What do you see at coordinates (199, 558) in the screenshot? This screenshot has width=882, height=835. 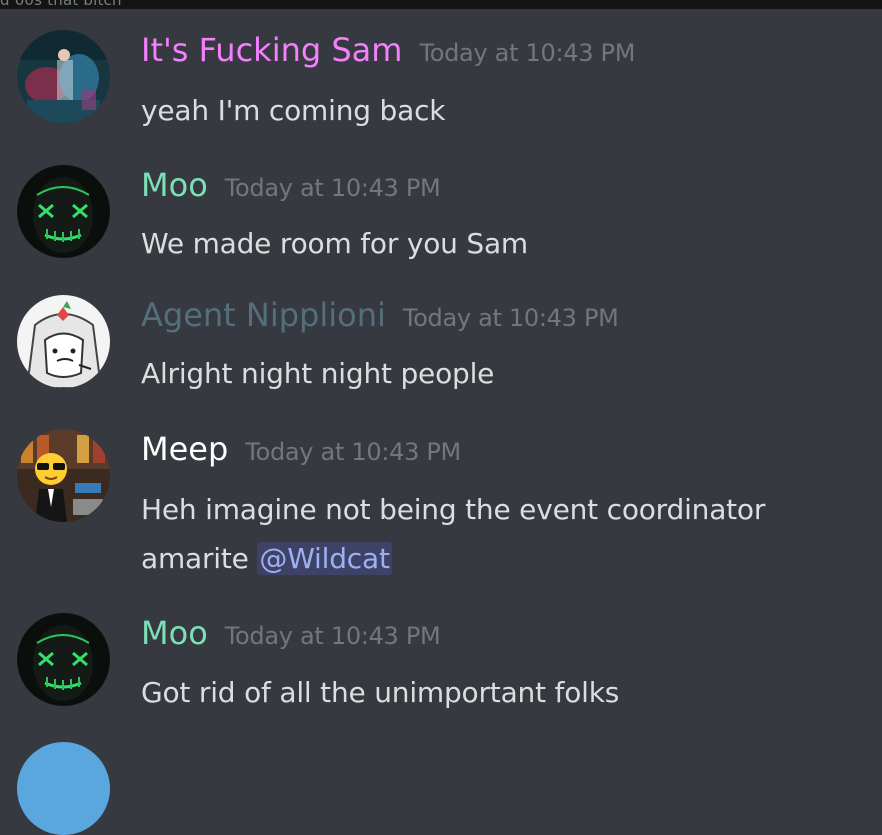 I see `message-text: amarite` at bounding box center [199, 558].